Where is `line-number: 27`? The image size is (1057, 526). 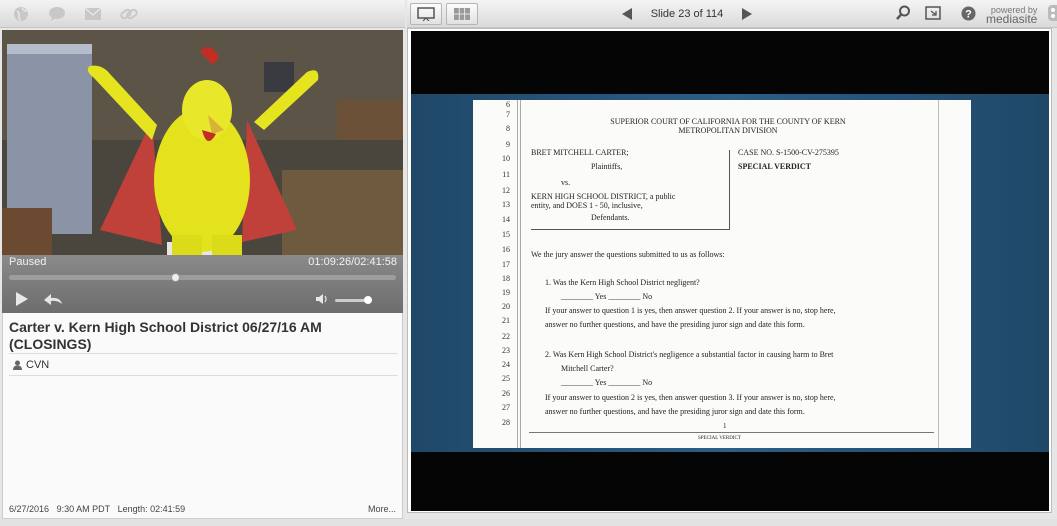 line-number: 27 is located at coordinates (506, 407).